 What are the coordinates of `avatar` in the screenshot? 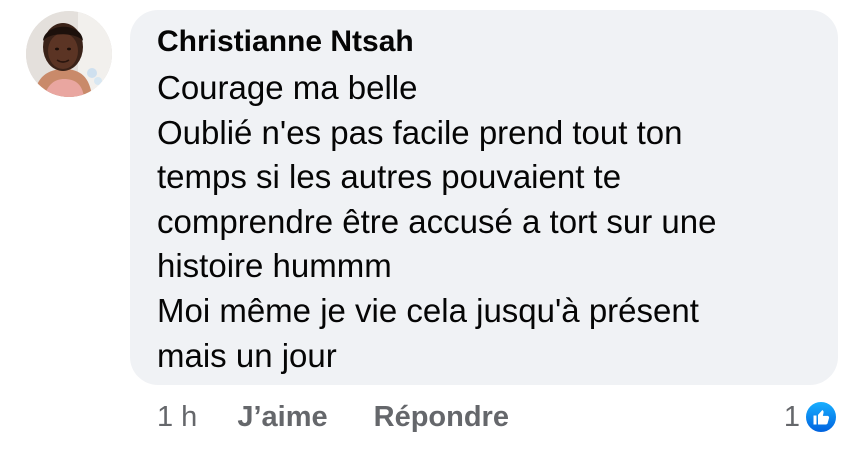 It's located at (69, 54).